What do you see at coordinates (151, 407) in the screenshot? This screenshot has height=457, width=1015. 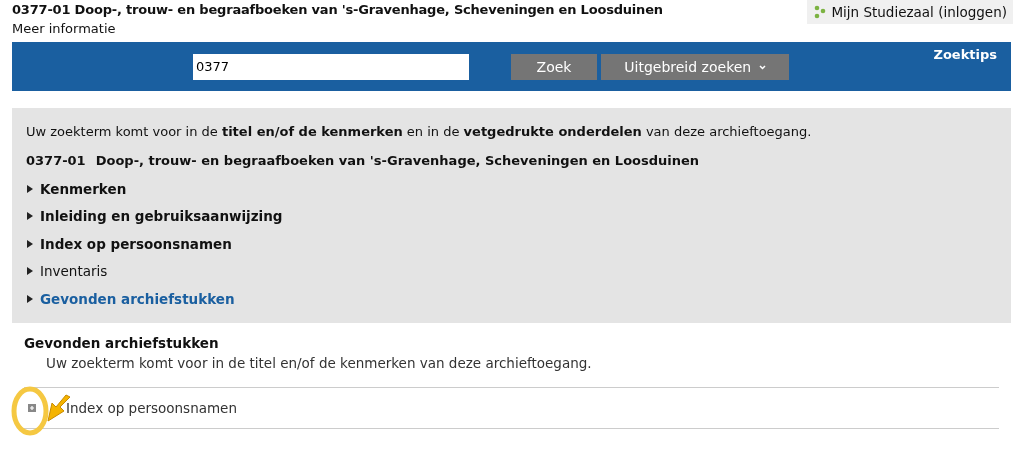 I see `tree-item: Index op persoonsnamen` at bounding box center [151, 407].